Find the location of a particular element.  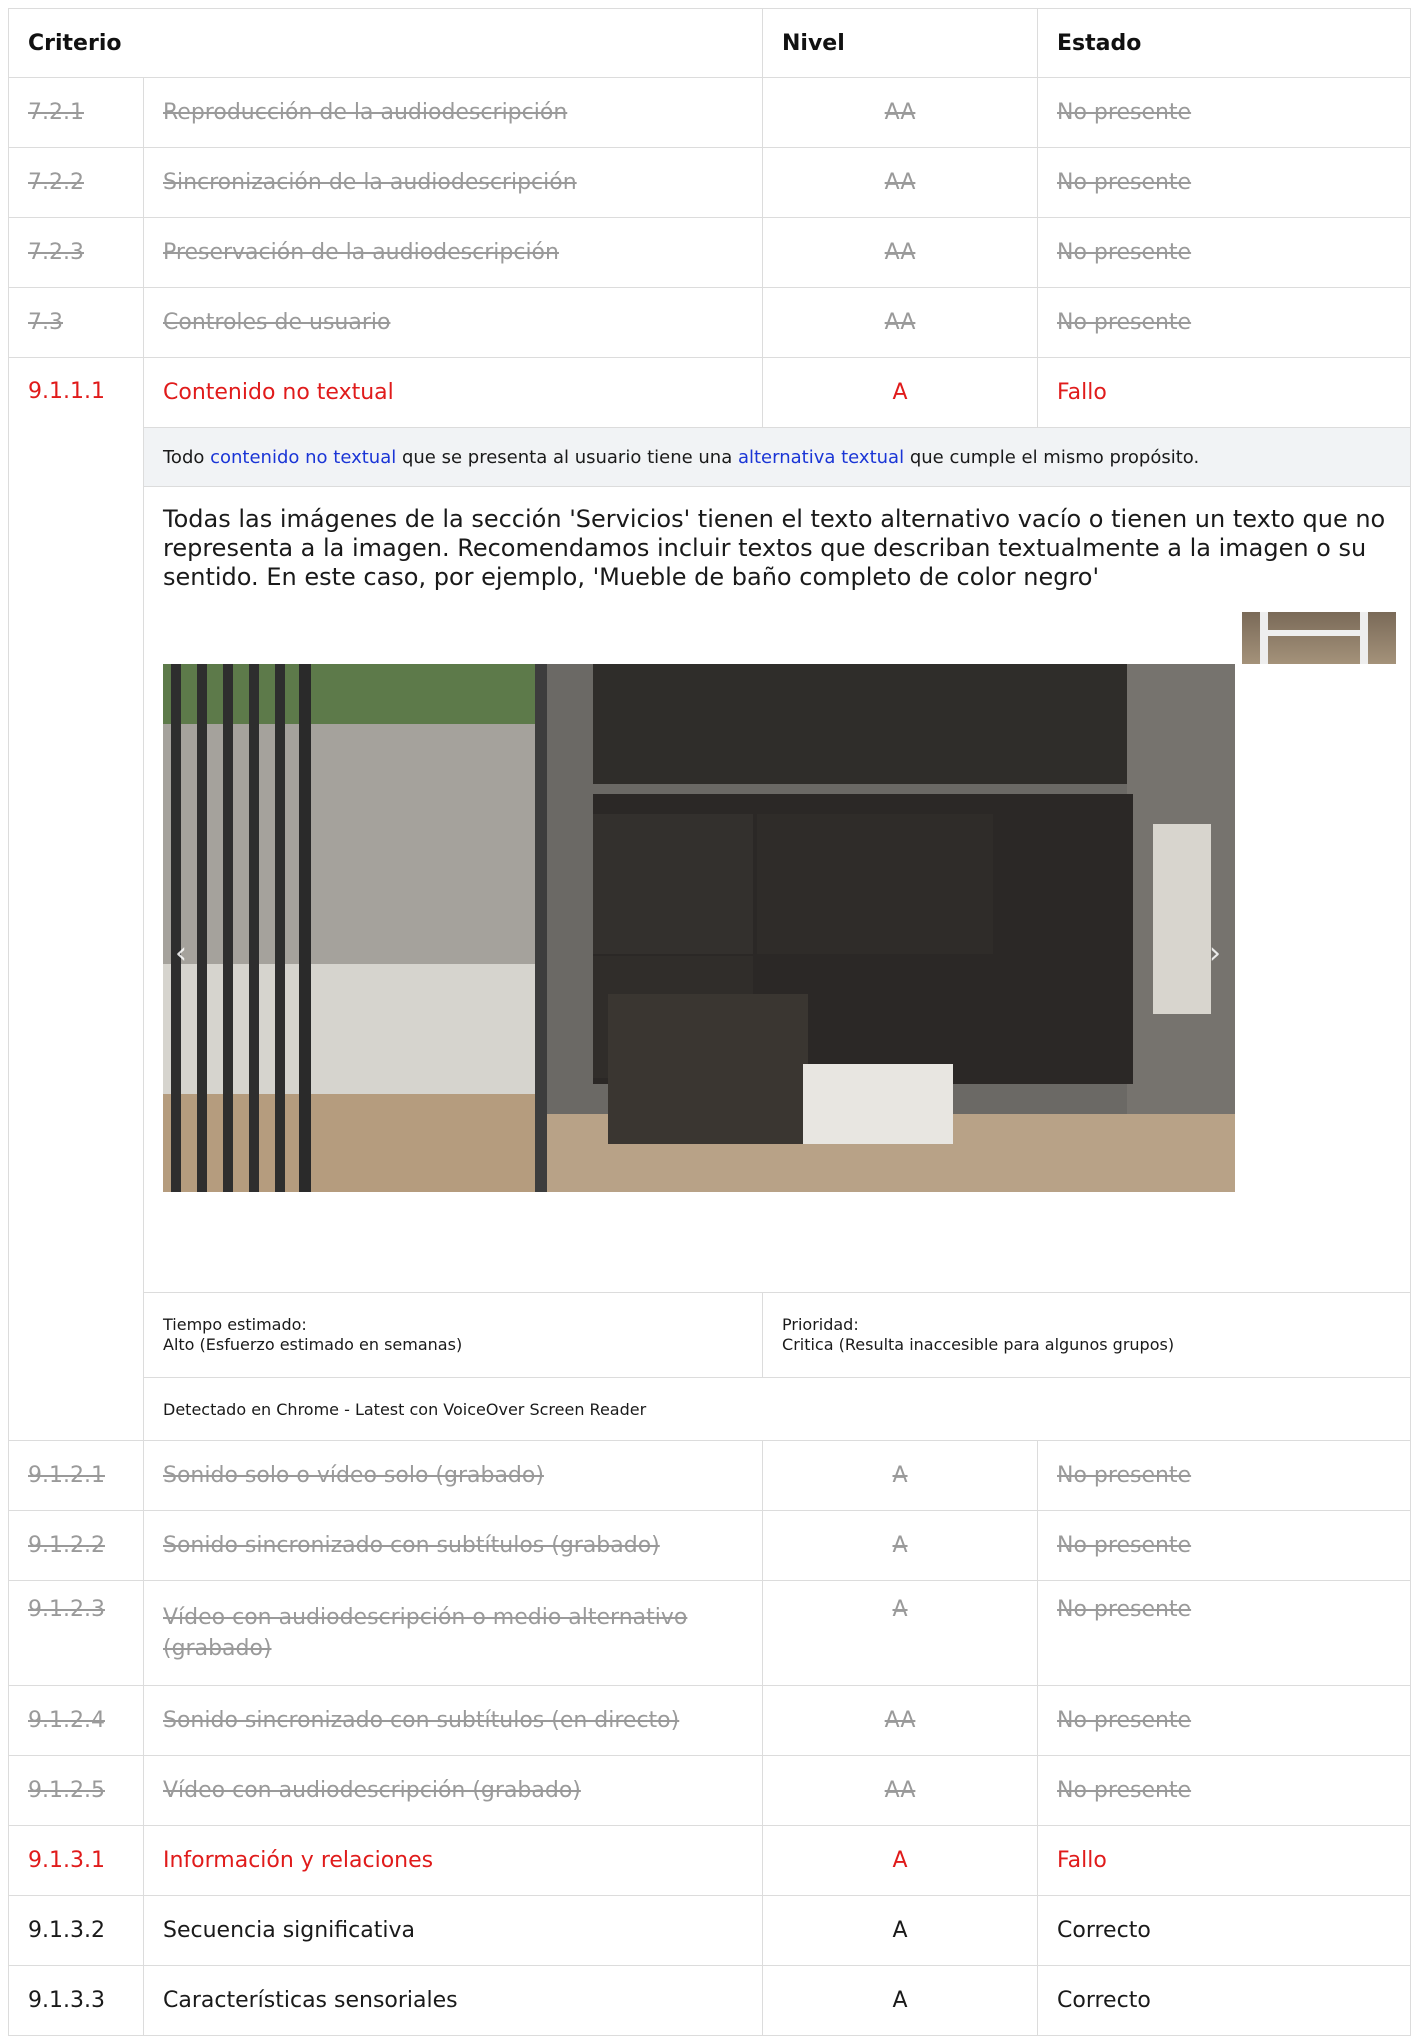

criterion-name: Controles de usuario is located at coordinates (453, 322).